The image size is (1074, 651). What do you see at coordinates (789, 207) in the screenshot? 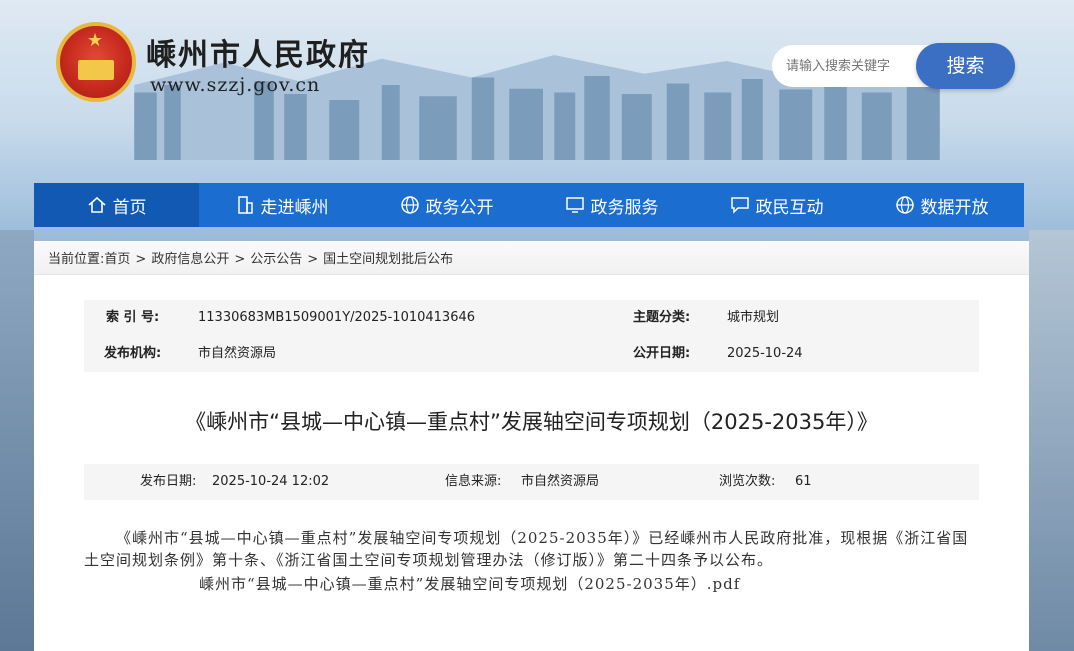
I see `nav-label: 政民互动` at bounding box center [789, 207].